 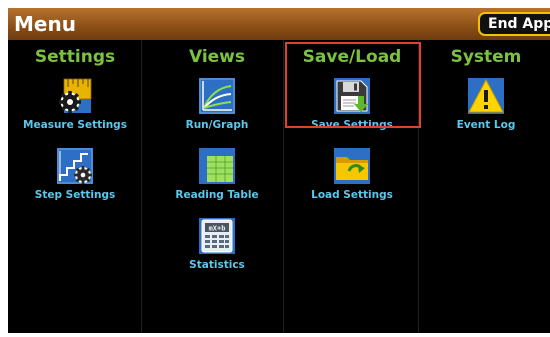 I want to click on event-log-icon, so click(x=486, y=96).